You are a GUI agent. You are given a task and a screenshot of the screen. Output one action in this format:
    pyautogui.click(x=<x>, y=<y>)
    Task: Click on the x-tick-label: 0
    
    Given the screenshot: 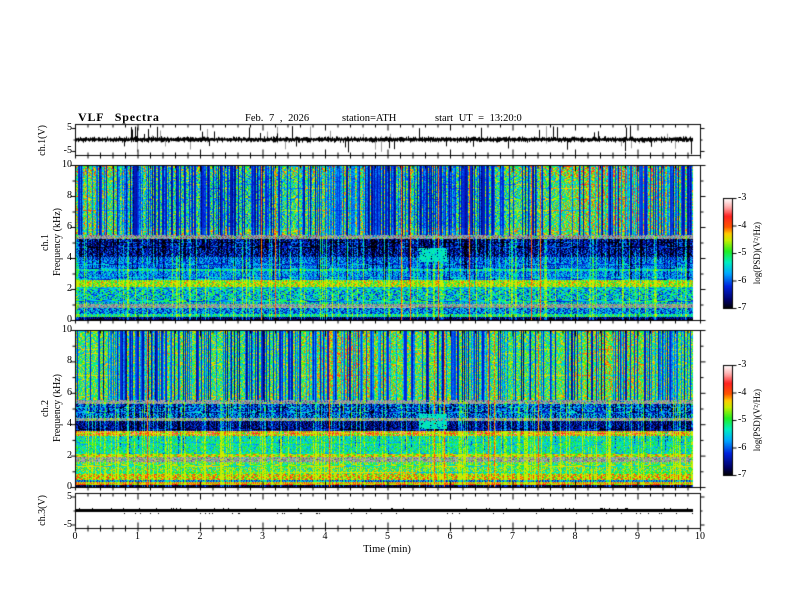 What is the action you would take?
    pyautogui.click(x=75, y=536)
    